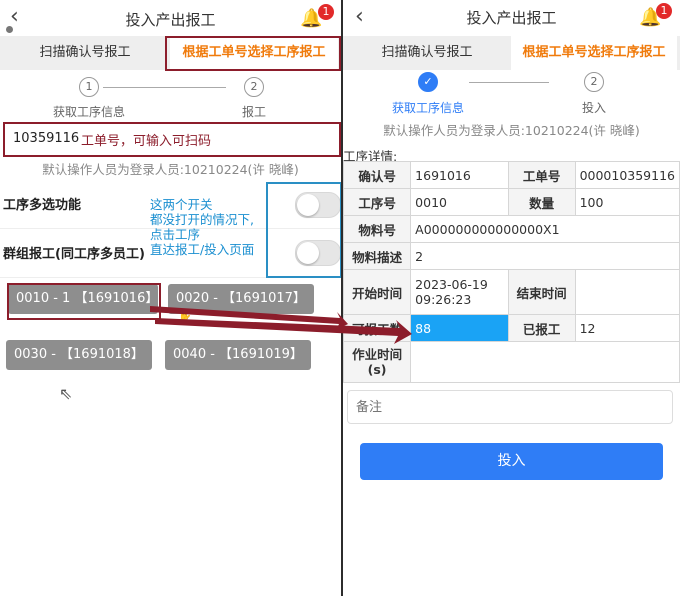 This screenshot has width=680, height=596. I want to click on end-time-value, so click(627, 292).